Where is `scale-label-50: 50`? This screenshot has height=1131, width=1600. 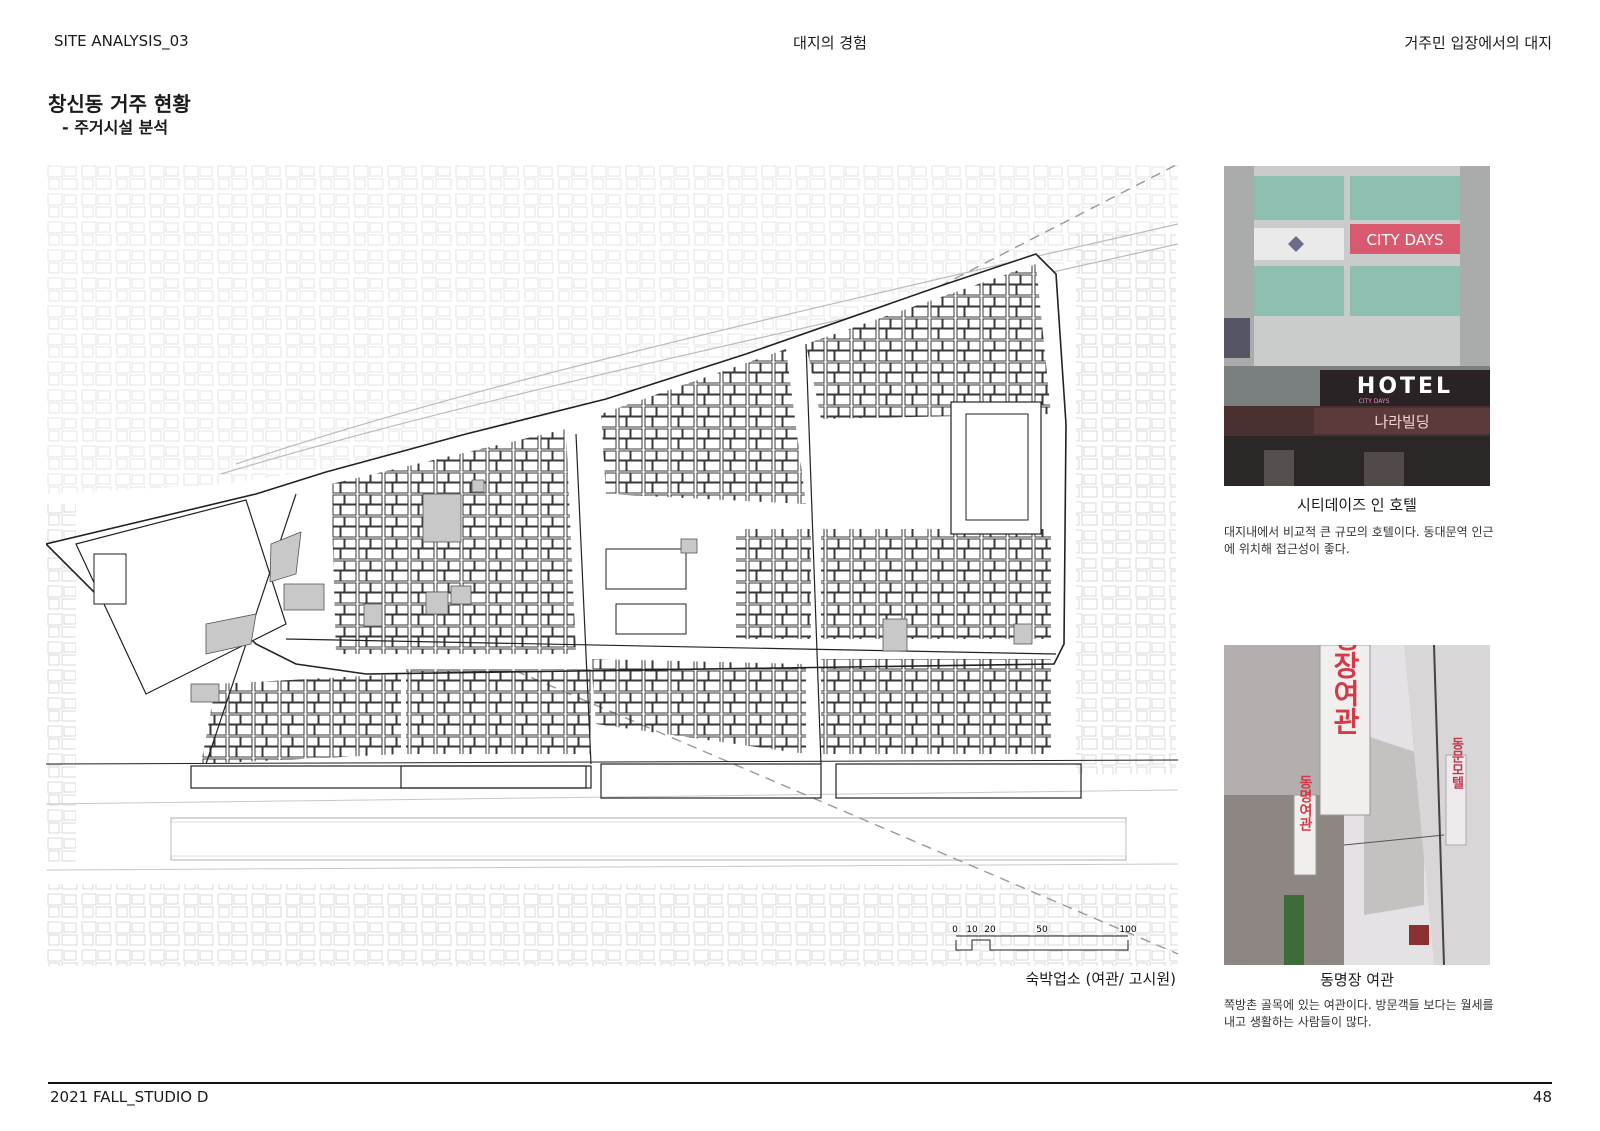 scale-label-50: 50 is located at coordinates (1042, 930).